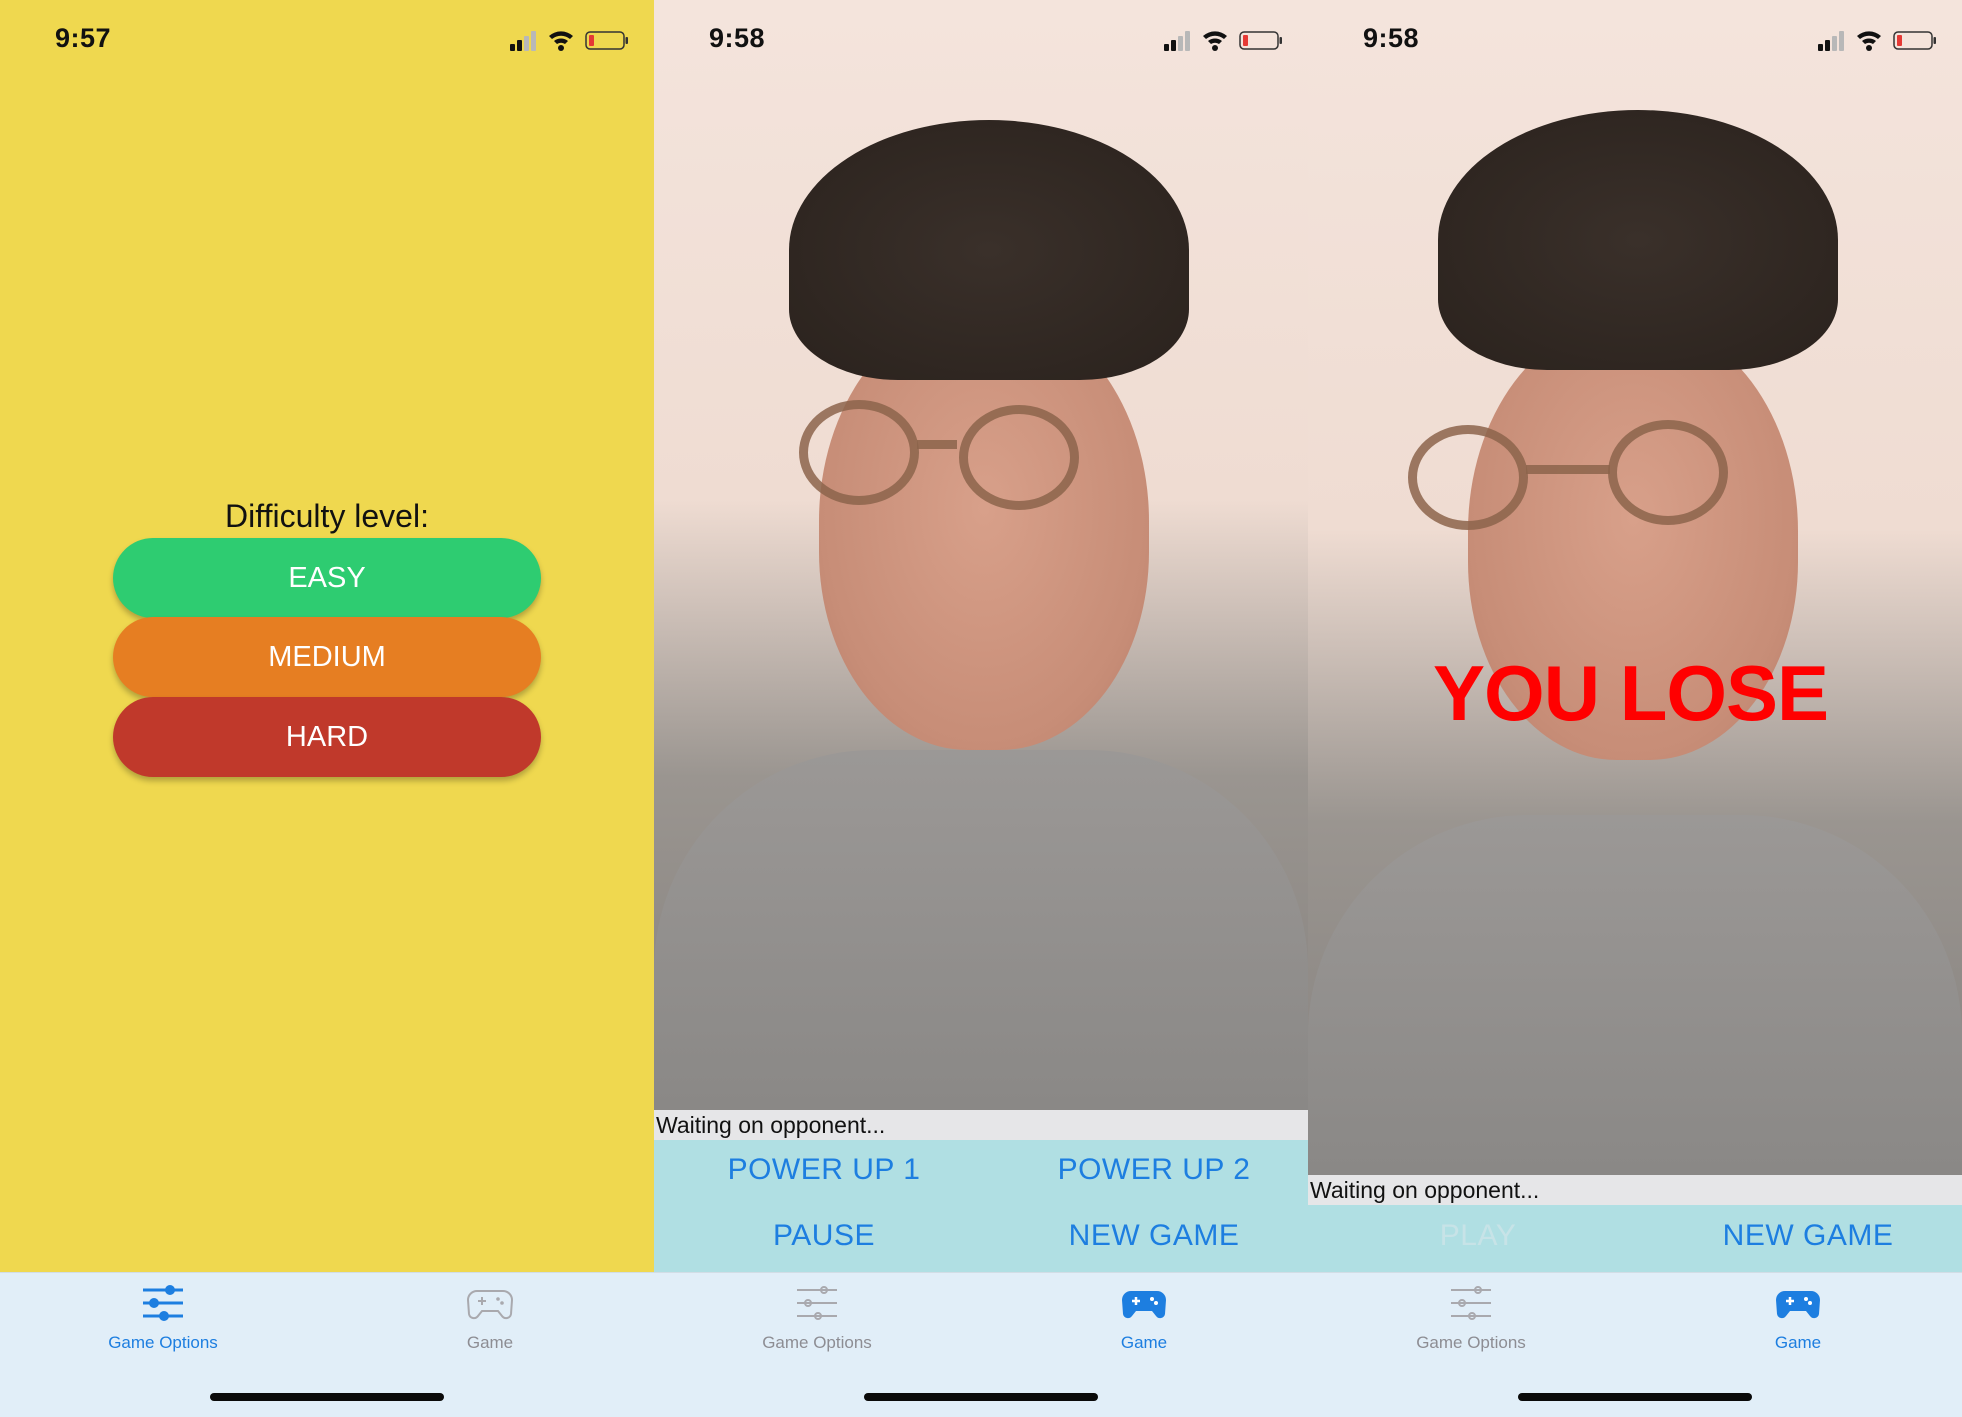 This screenshot has height=1417, width=1962. I want to click on status-time: 9:57, so click(83, 38).